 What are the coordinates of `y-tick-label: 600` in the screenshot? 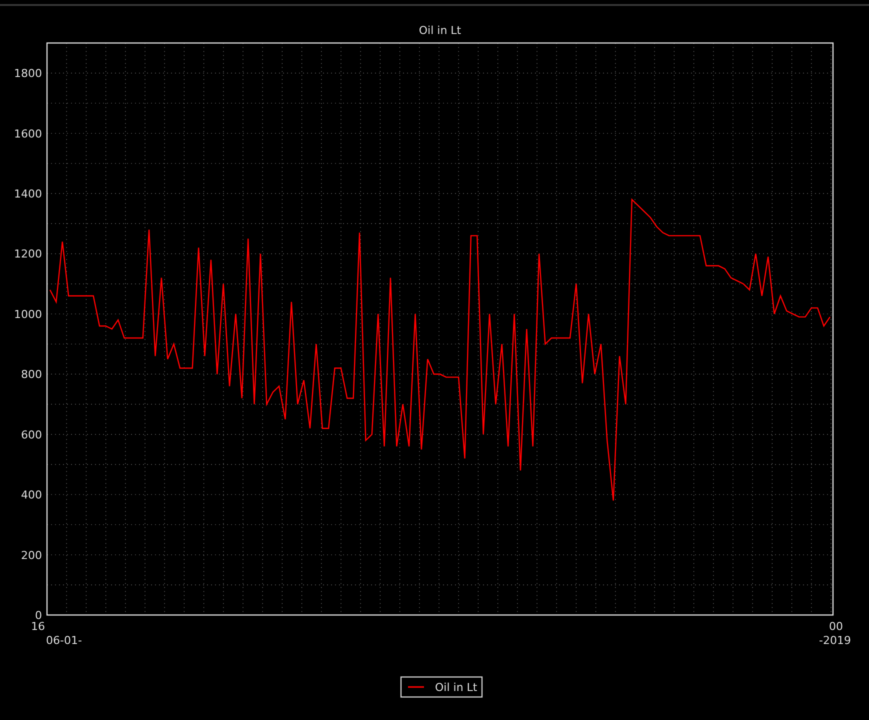 It's located at (31, 435).